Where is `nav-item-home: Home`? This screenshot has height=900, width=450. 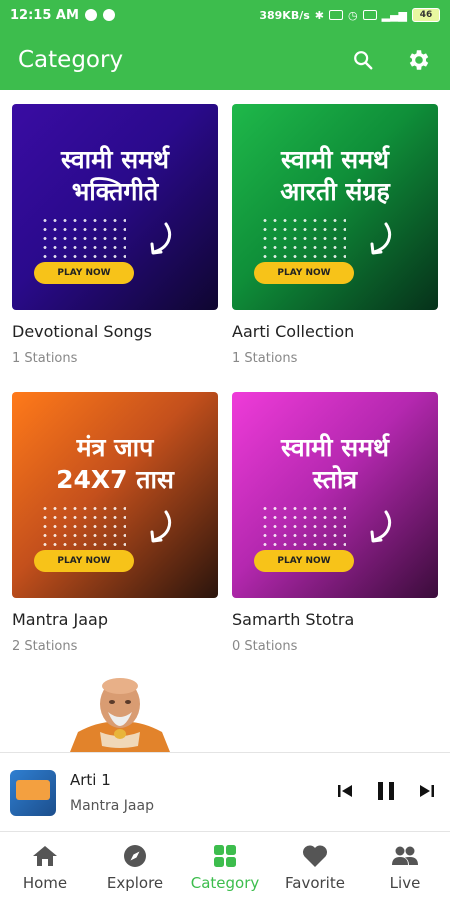 nav-item-home: Home is located at coordinates (45, 866).